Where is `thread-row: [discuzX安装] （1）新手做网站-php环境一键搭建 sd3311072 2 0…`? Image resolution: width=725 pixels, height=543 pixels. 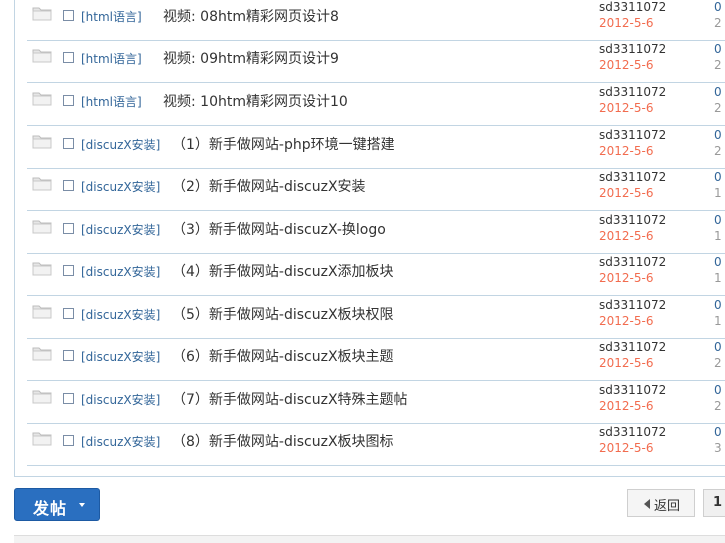 thread-row: [discuzX安装] （1）新手做网站-php环境一键搭建 sd3311072 2 0… is located at coordinates (376, 147).